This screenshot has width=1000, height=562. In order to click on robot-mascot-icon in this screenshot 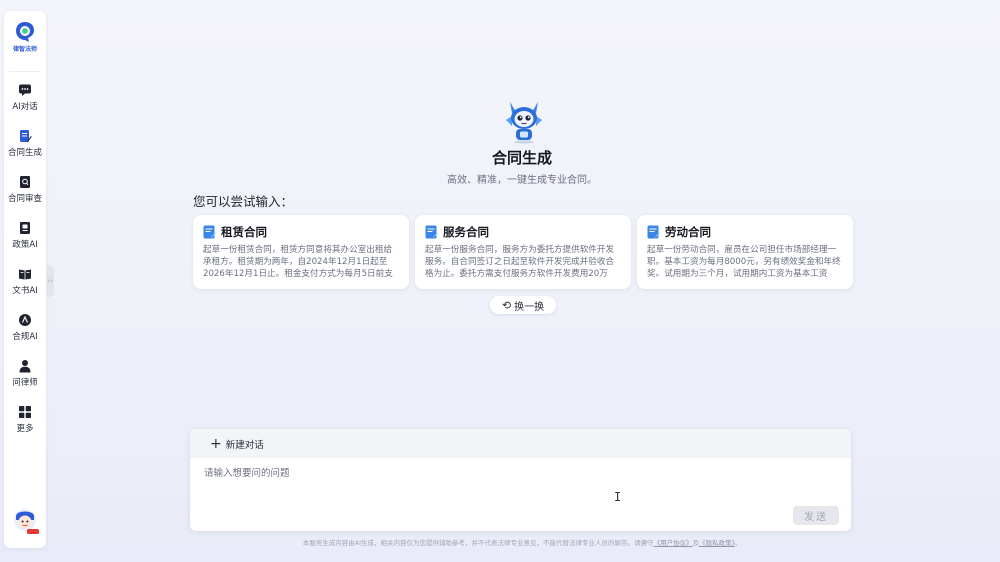, I will do `click(524, 123)`.